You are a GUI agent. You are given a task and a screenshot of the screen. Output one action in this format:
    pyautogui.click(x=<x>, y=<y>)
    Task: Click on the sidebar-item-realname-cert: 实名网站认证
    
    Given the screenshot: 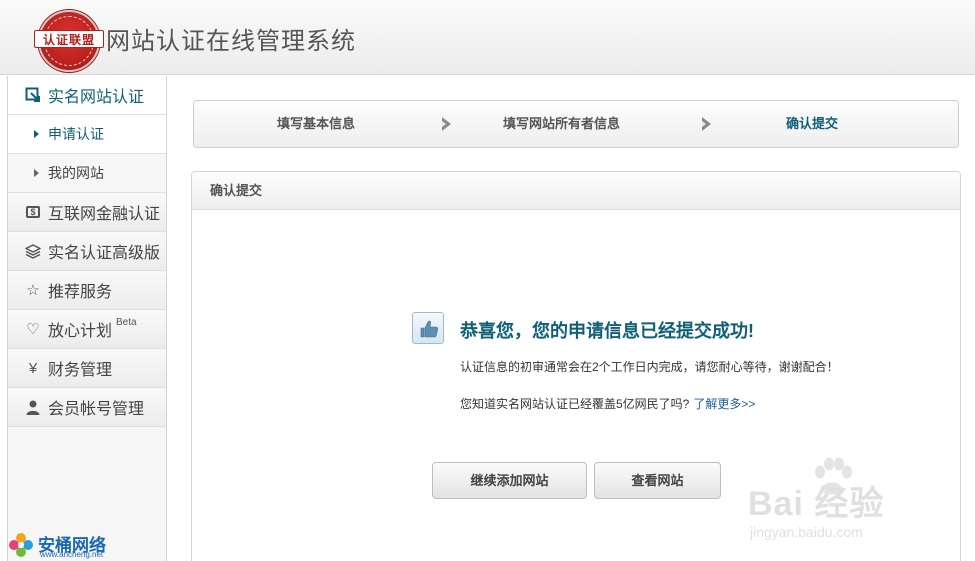 What is the action you would take?
    pyautogui.click(x=87, y=95)
    